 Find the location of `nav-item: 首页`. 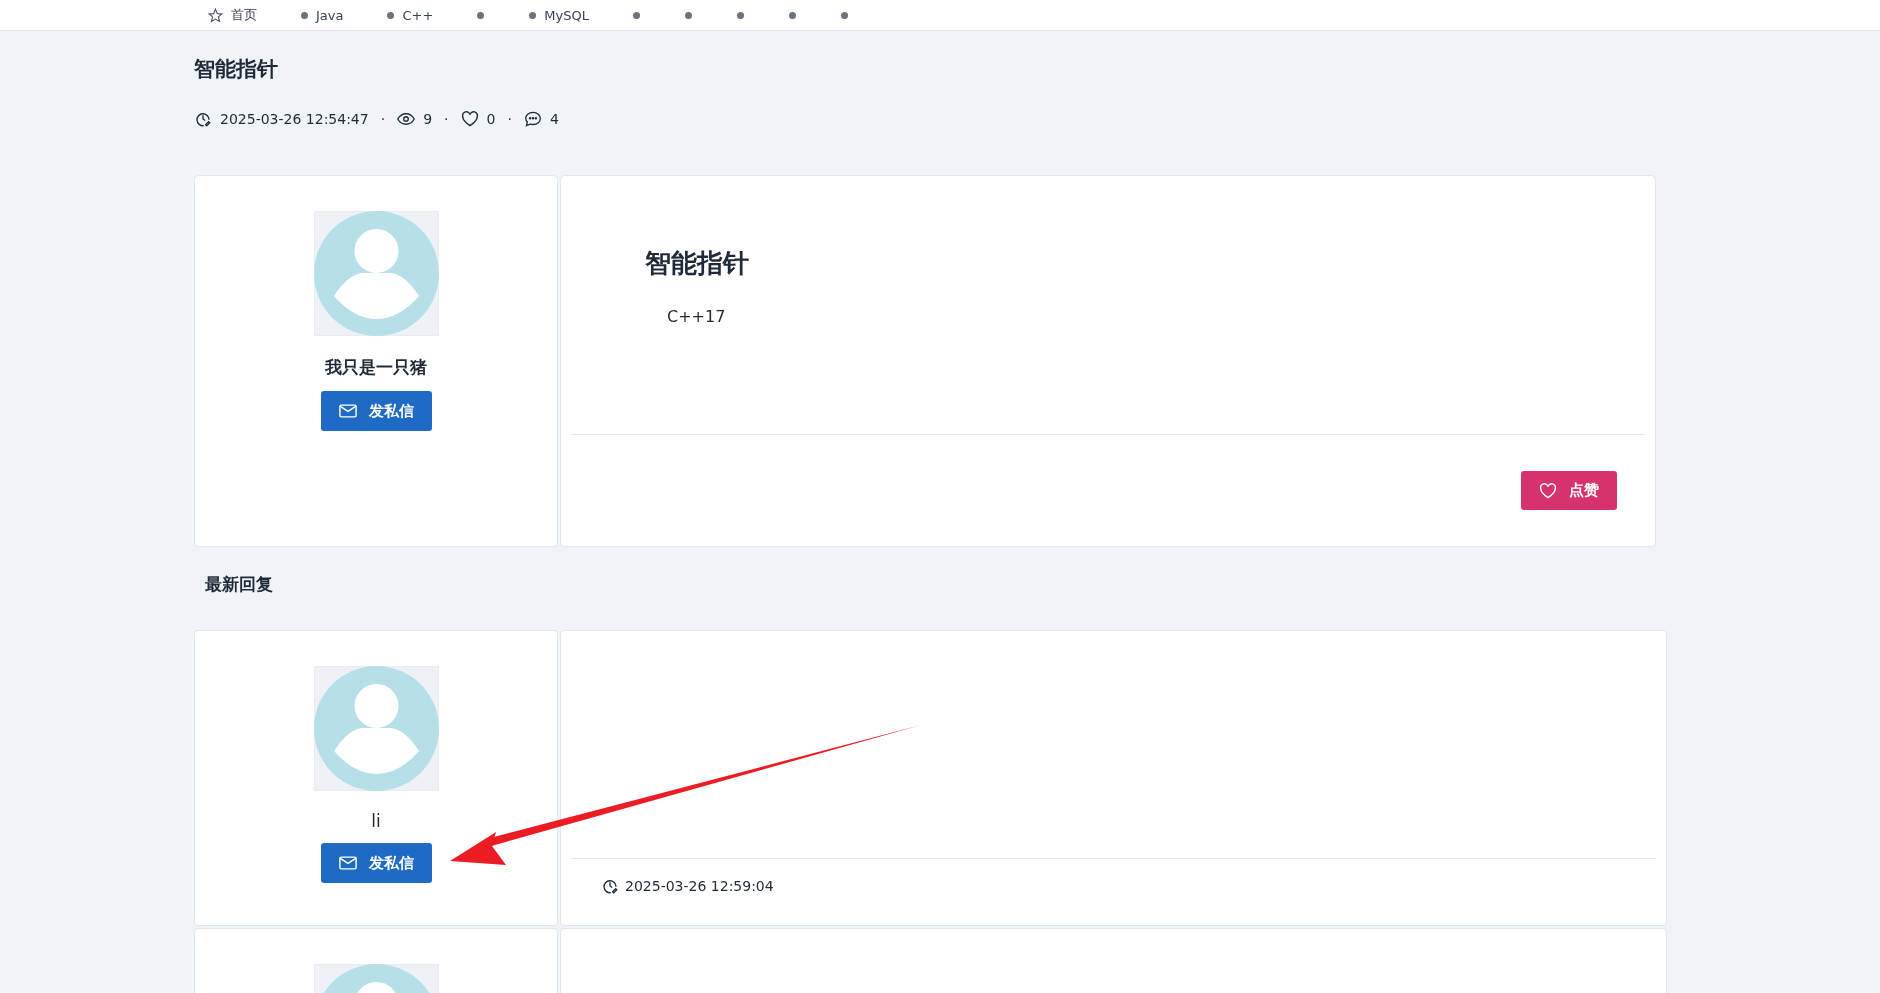

nav-item: 首页 is located at coordinates (232, 15).